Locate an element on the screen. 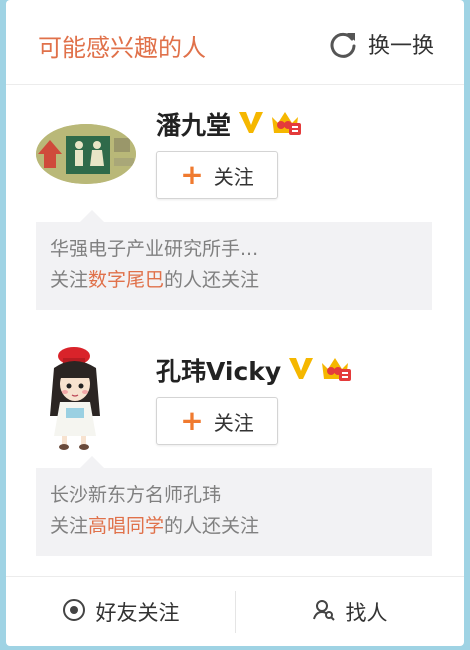  find-people-icon is located at coordinates (329, 612).